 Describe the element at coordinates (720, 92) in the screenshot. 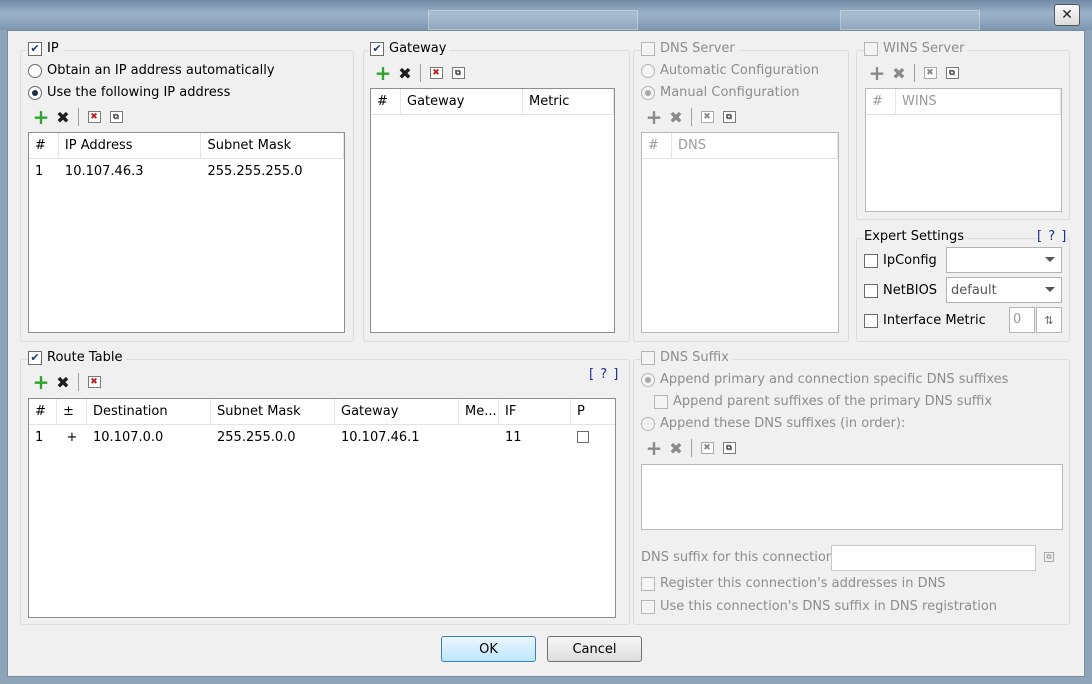

I see `dns-manual-option: Manual Configuration` at that location.